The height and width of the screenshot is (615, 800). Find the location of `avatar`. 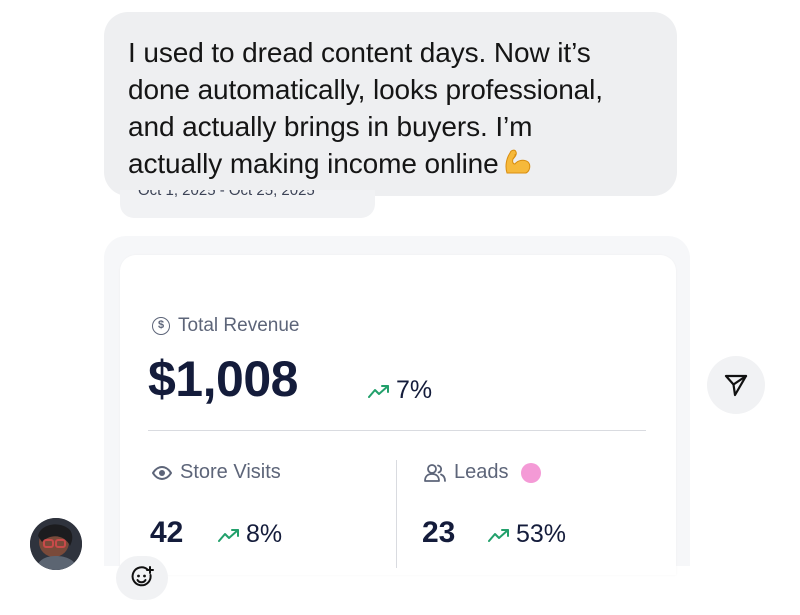

avatar is located at coordinates (56, 544).